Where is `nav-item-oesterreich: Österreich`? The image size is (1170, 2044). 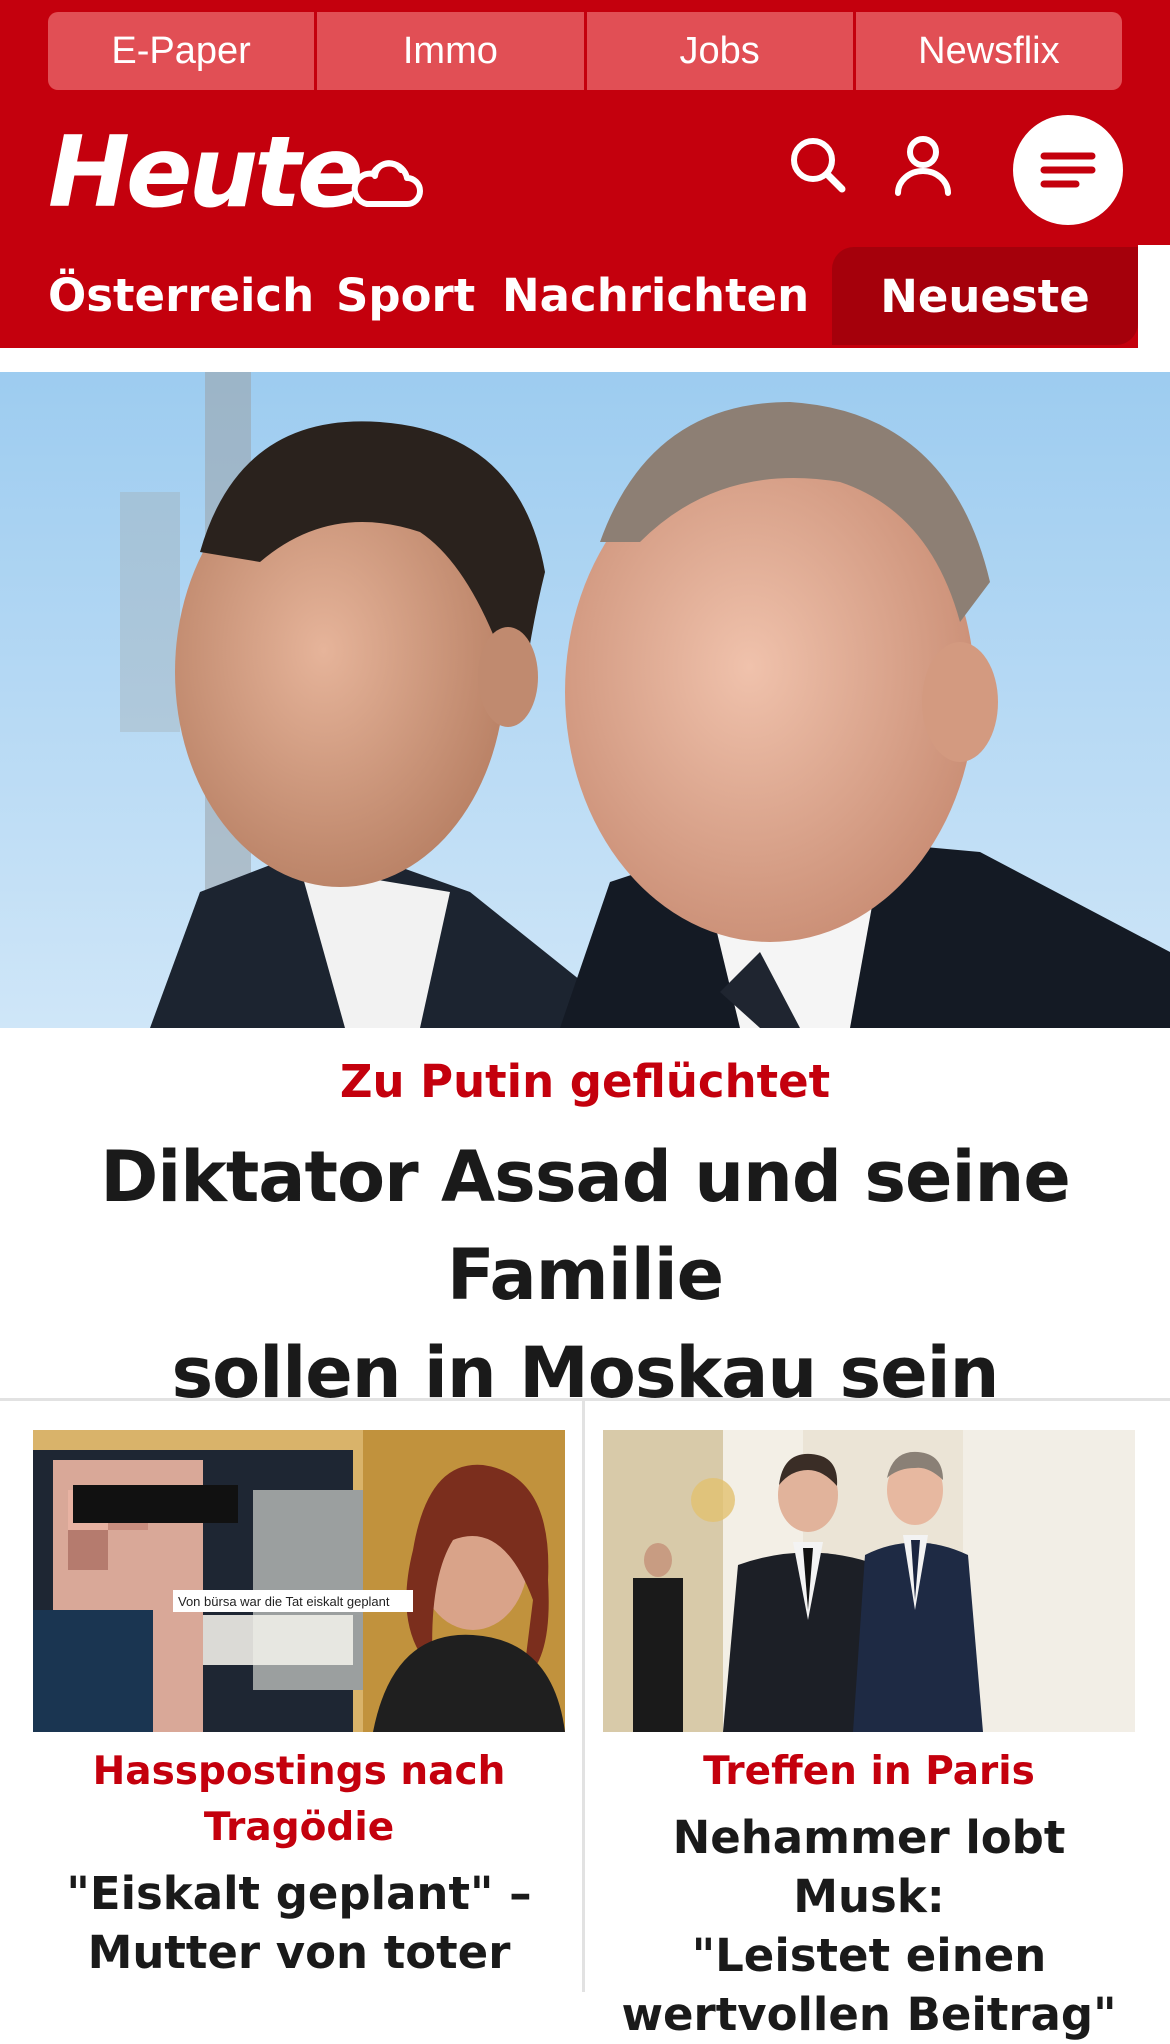
nav-item-oesterreich: Österreich is located at coordinates (181, 296).